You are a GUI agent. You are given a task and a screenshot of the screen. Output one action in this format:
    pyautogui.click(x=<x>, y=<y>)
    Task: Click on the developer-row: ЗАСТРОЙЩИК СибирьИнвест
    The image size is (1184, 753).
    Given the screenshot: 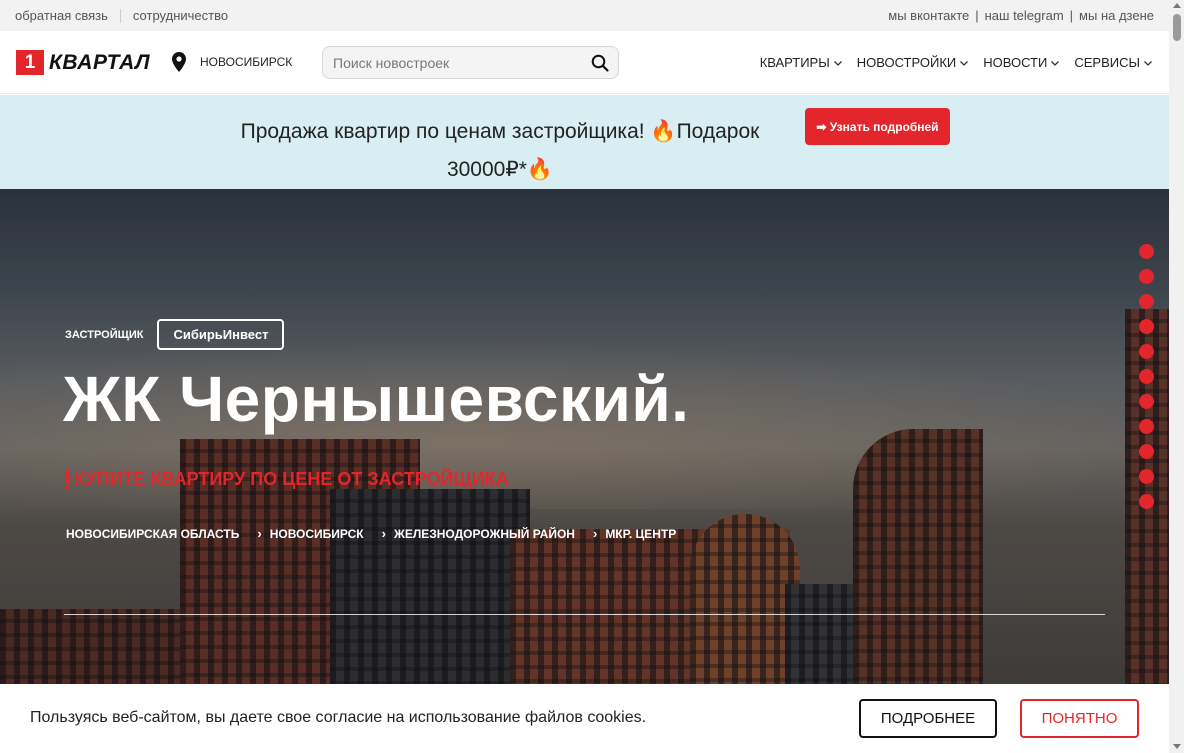 What is the action you would take?
    pyautogui.click(x=175, y=334)
    